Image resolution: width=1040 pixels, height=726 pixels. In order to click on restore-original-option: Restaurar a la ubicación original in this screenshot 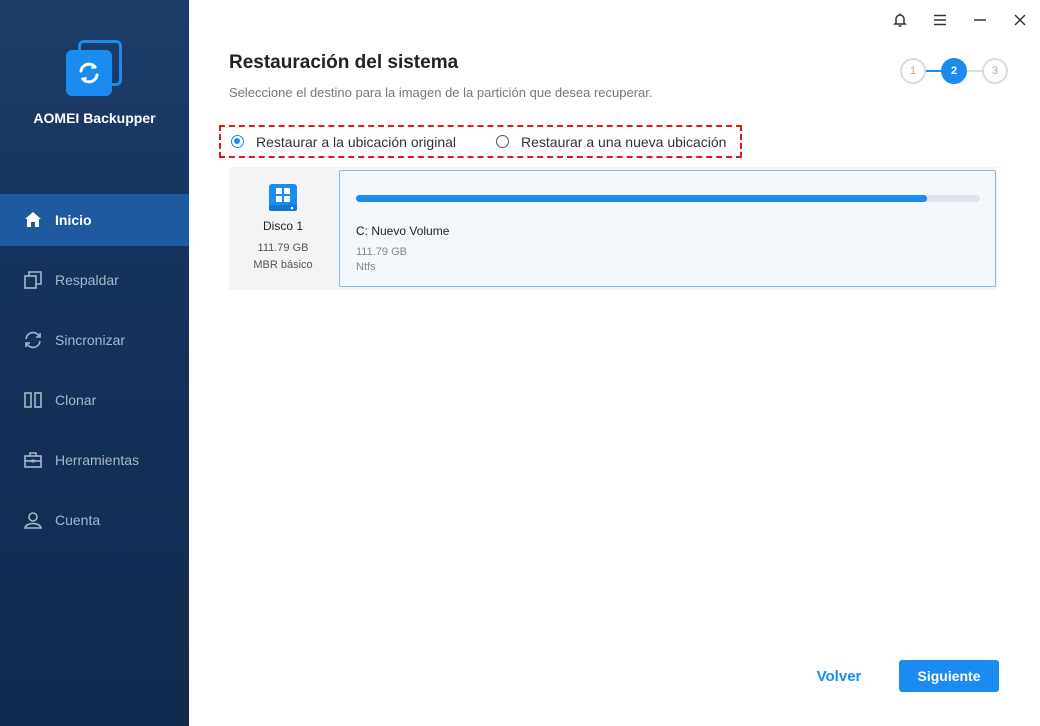, I will do `click(343, 142)`.